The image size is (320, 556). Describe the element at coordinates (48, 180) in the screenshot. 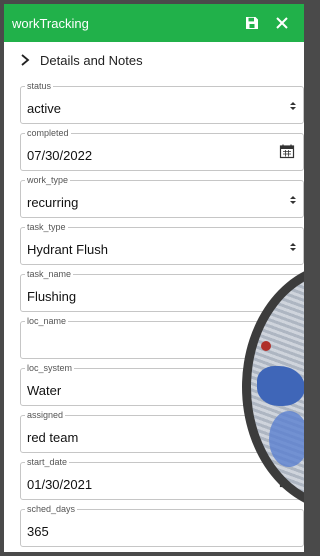

I see `work-type-label: work_type` at that location.